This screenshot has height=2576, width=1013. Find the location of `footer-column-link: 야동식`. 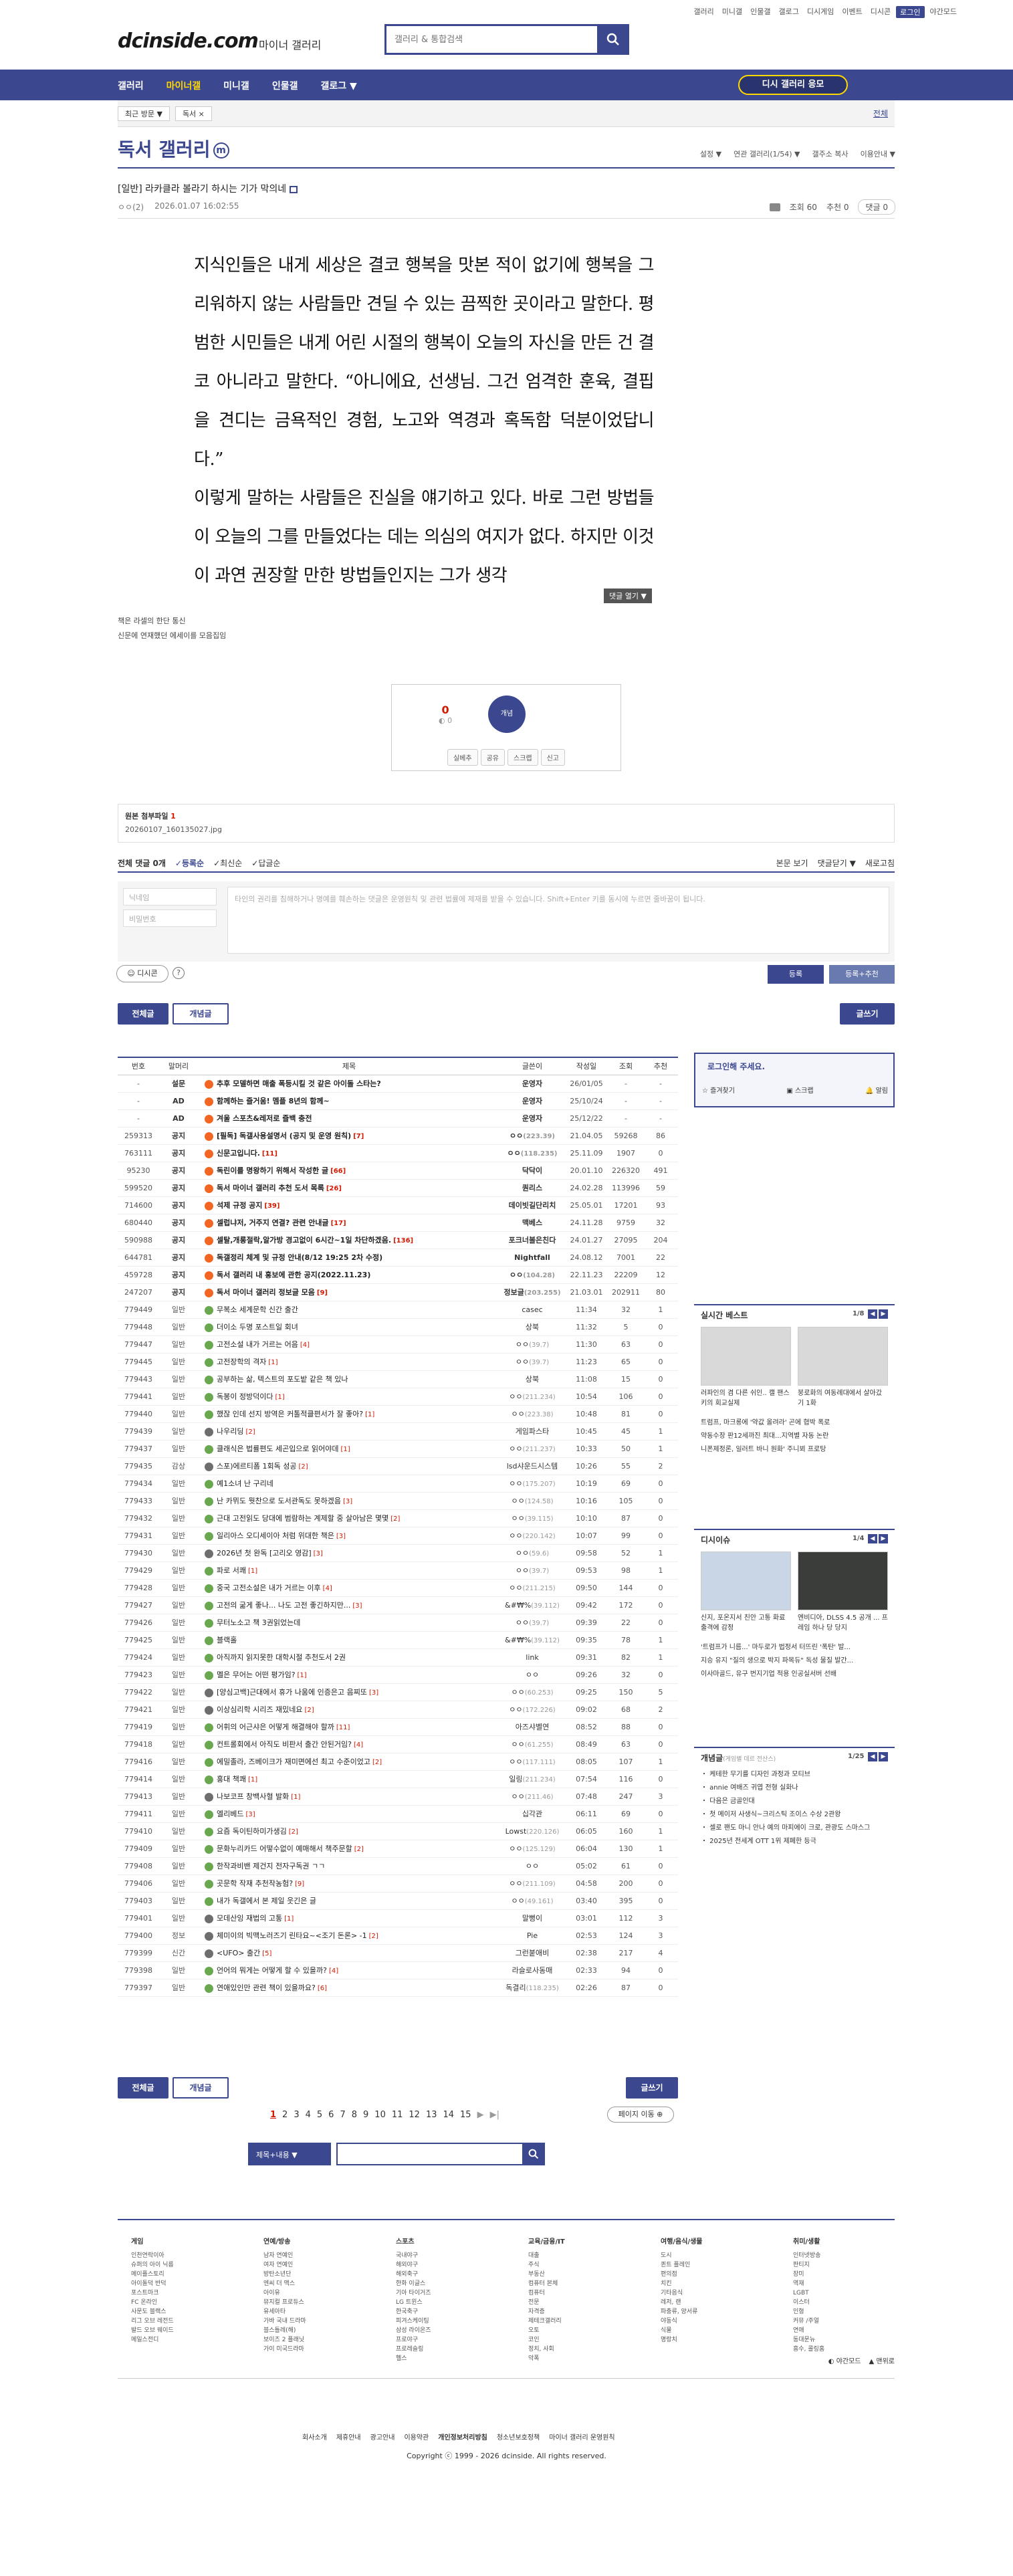

footer-column-link: 야동식 is located at coordinates (711, 2321).